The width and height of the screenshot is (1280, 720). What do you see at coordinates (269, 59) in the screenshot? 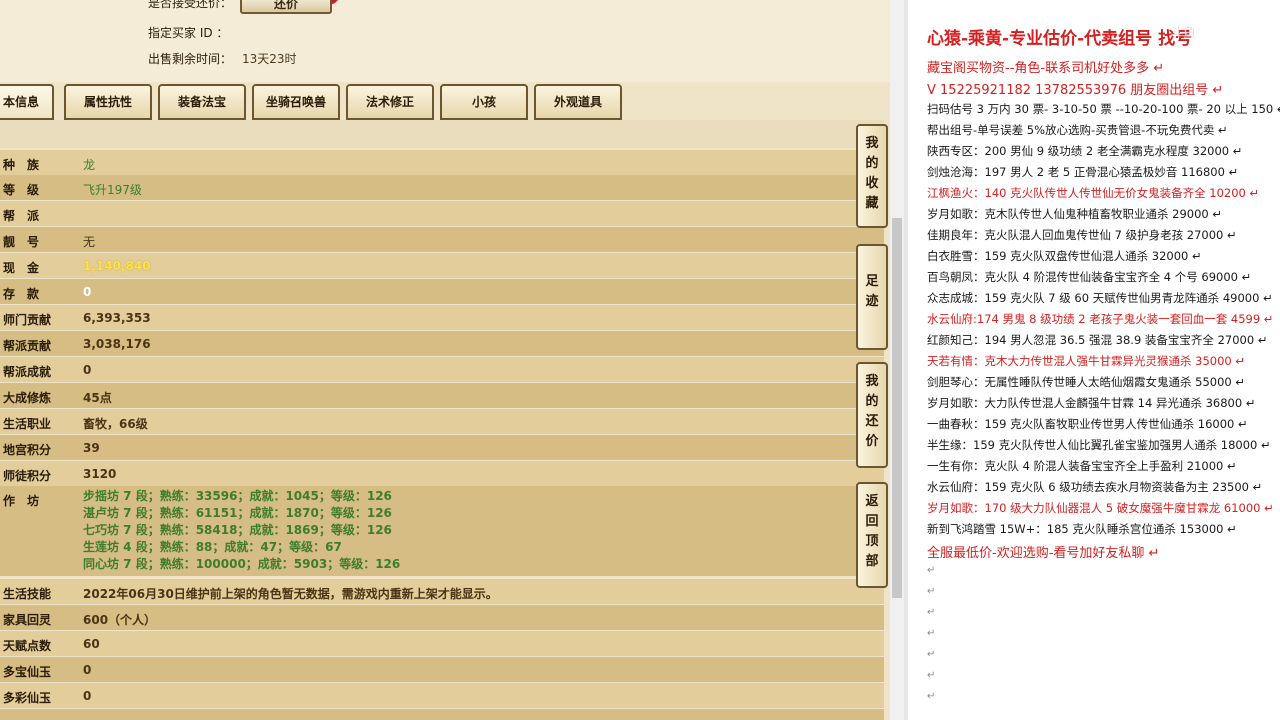
I see `time-left-value: 13天23时` at bounding box center [269, 59].